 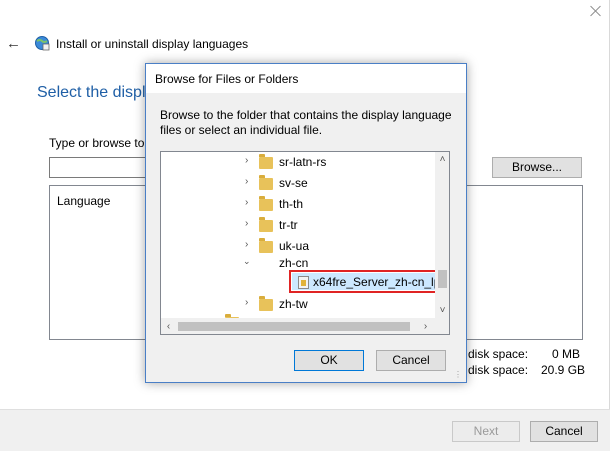 I want to click on path-input, so click(x=104, y=167).